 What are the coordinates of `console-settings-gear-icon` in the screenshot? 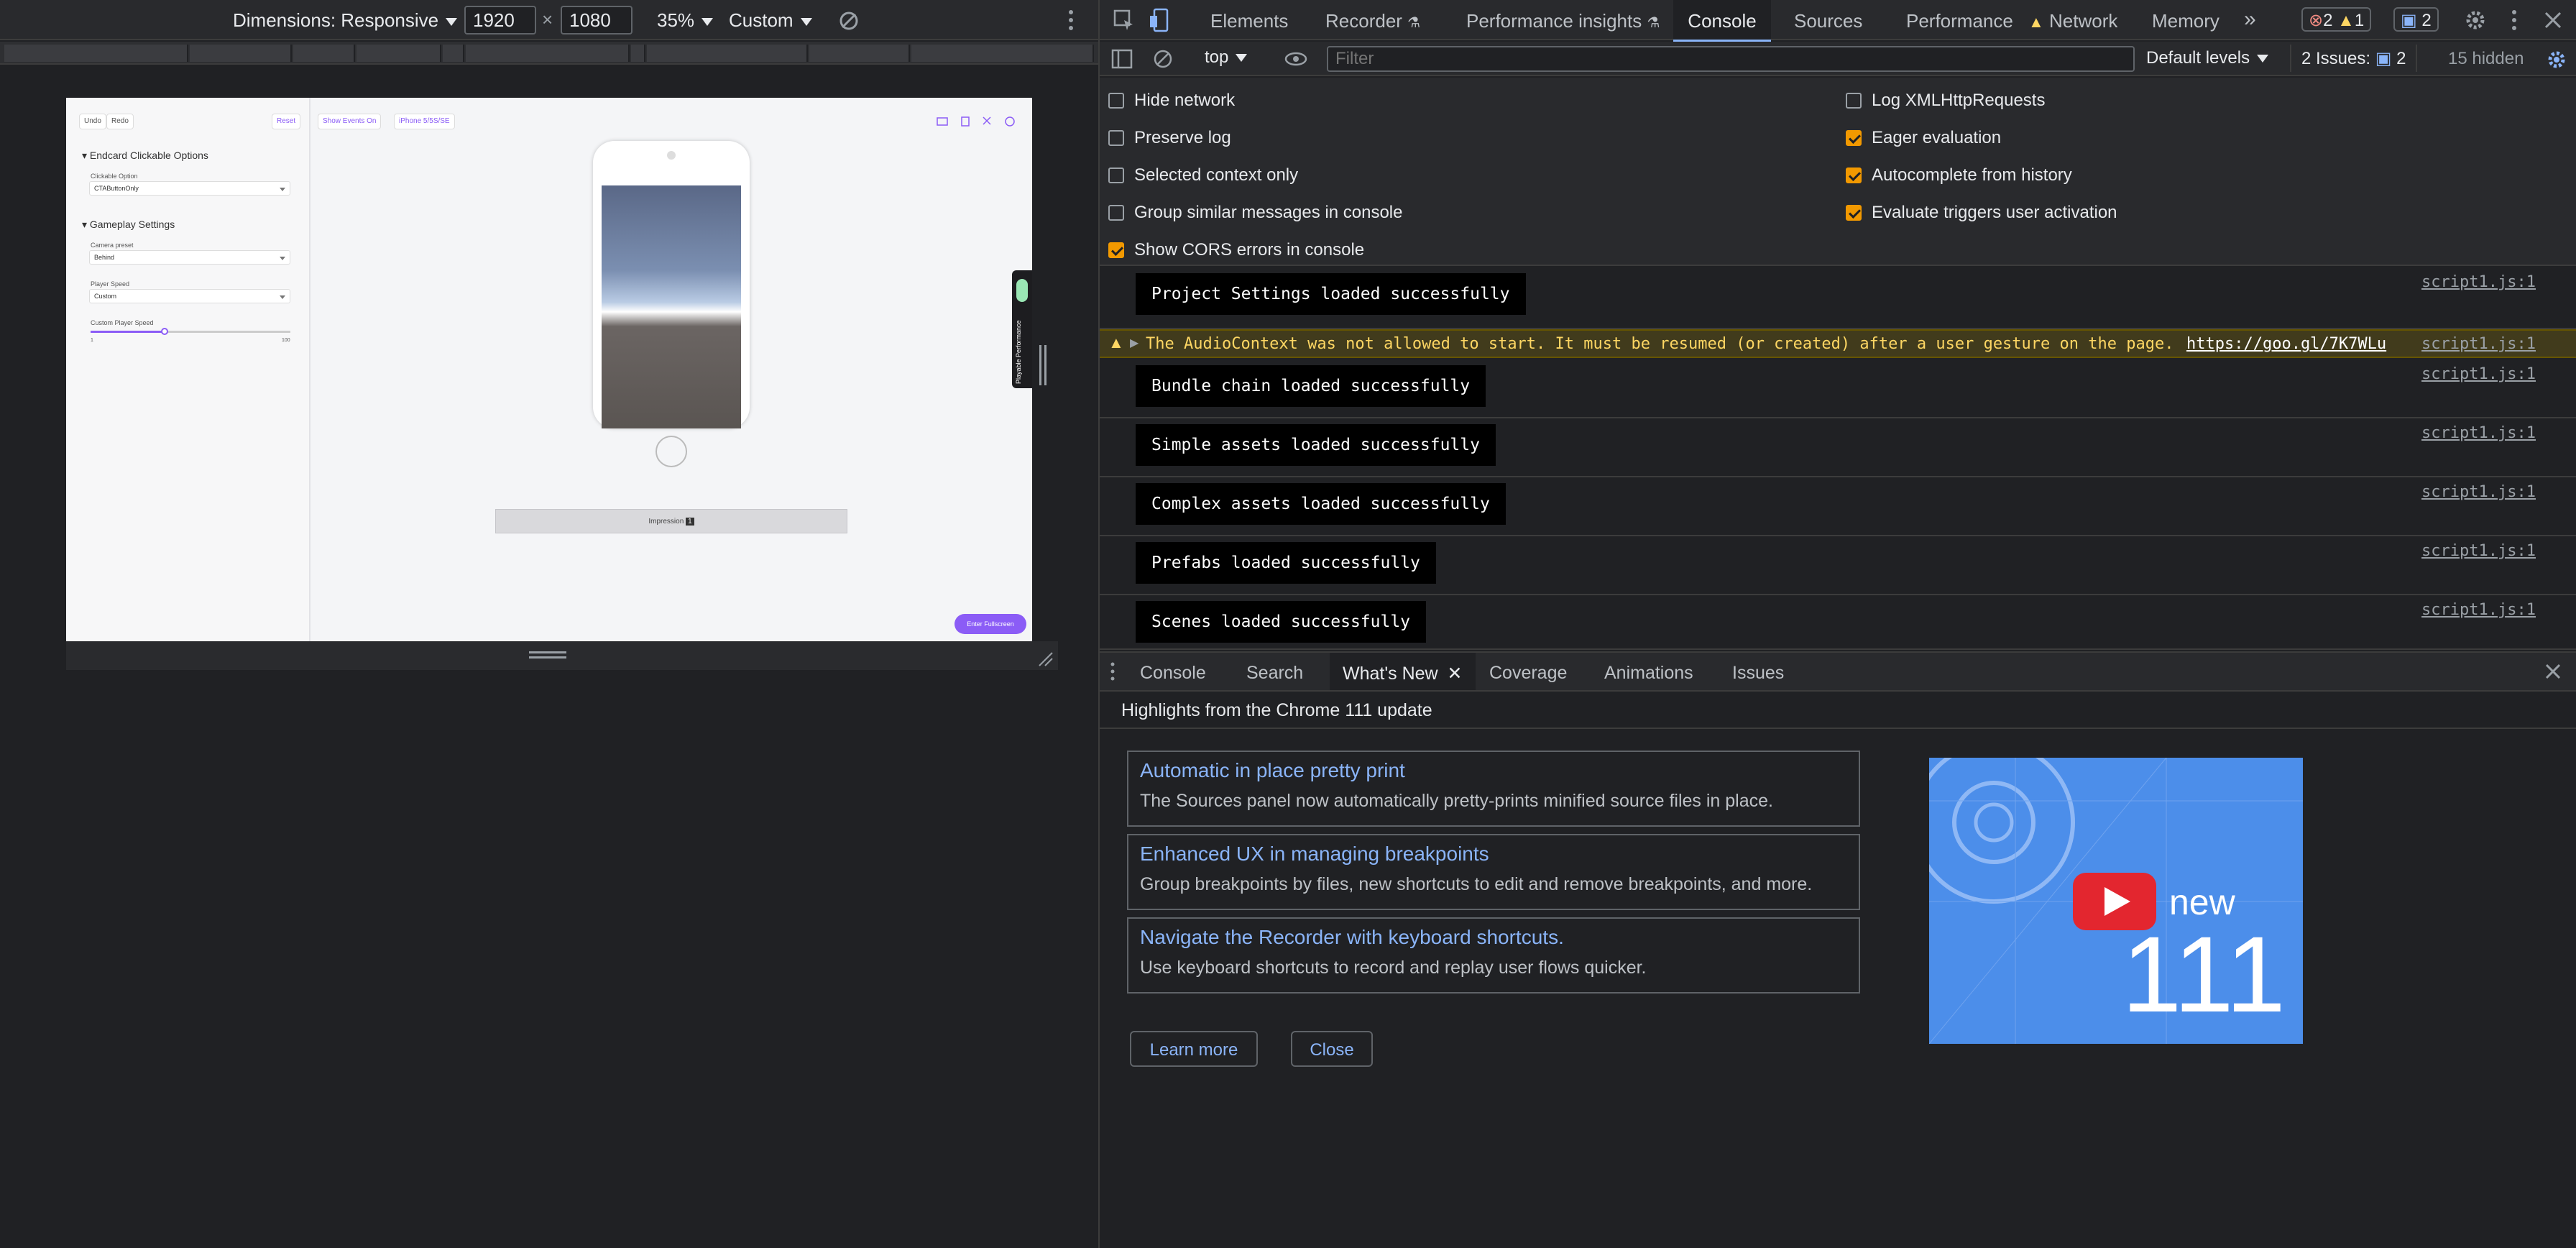 It's located at (2556, 59).